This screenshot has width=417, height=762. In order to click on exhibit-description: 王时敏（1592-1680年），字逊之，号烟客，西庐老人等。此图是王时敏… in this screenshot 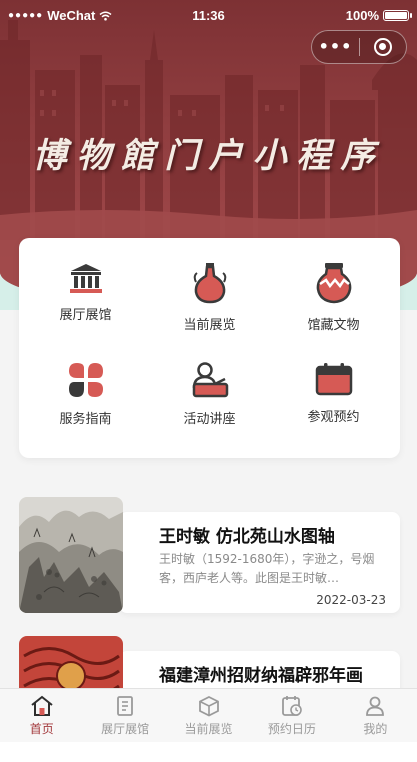, I will do `click(267, 568)`.